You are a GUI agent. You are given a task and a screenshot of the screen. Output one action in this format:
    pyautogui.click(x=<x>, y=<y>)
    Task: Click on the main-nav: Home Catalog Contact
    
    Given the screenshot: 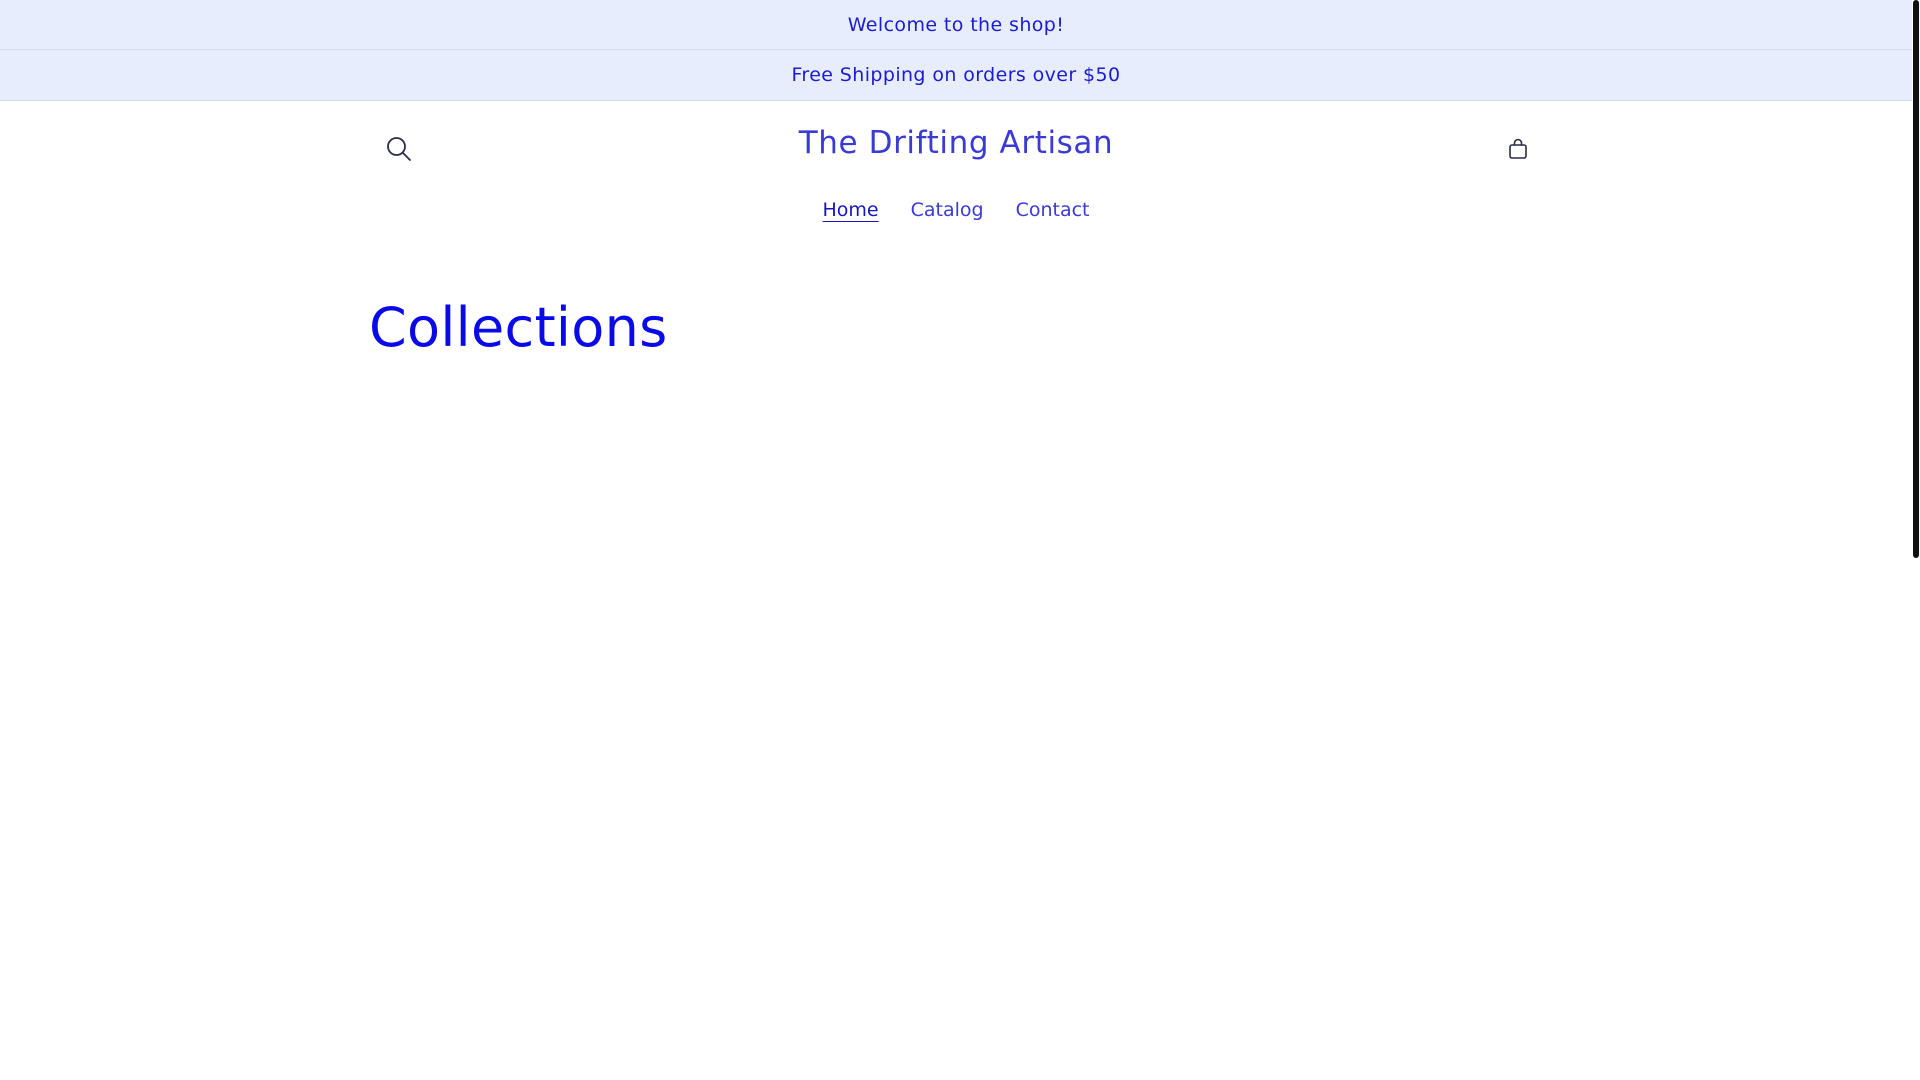 What is the action you would take?
    pyautogui.click(x=956, y=210)
    